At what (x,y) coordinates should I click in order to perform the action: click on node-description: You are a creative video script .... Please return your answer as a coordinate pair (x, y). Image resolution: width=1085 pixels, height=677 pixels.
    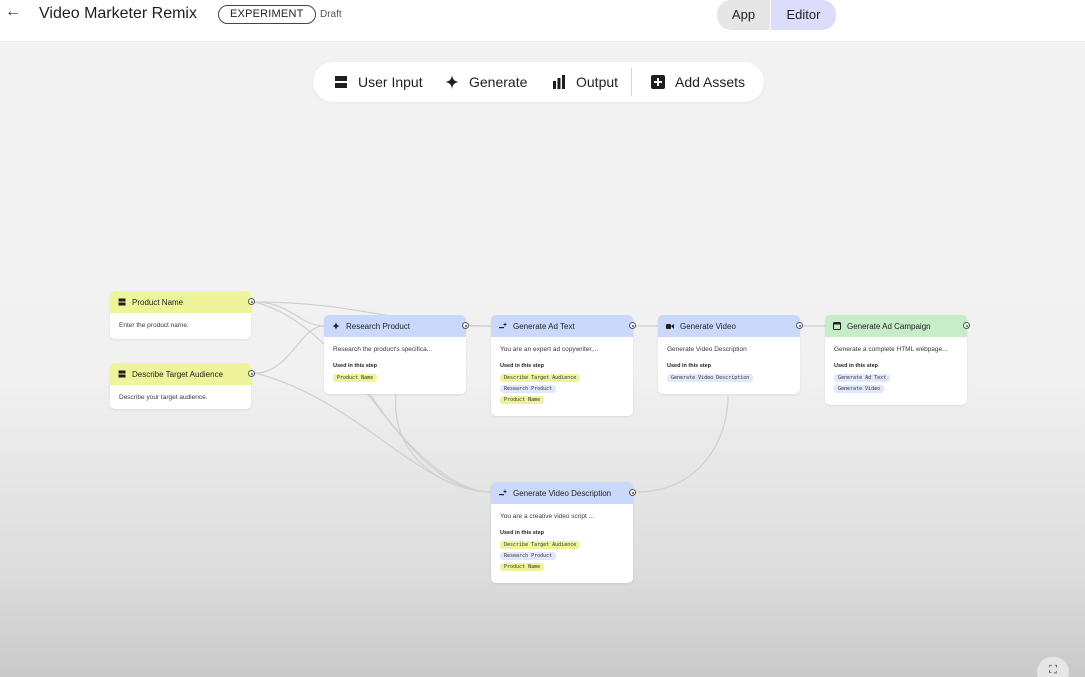
    Looking at the image, I should click on (547, 516).